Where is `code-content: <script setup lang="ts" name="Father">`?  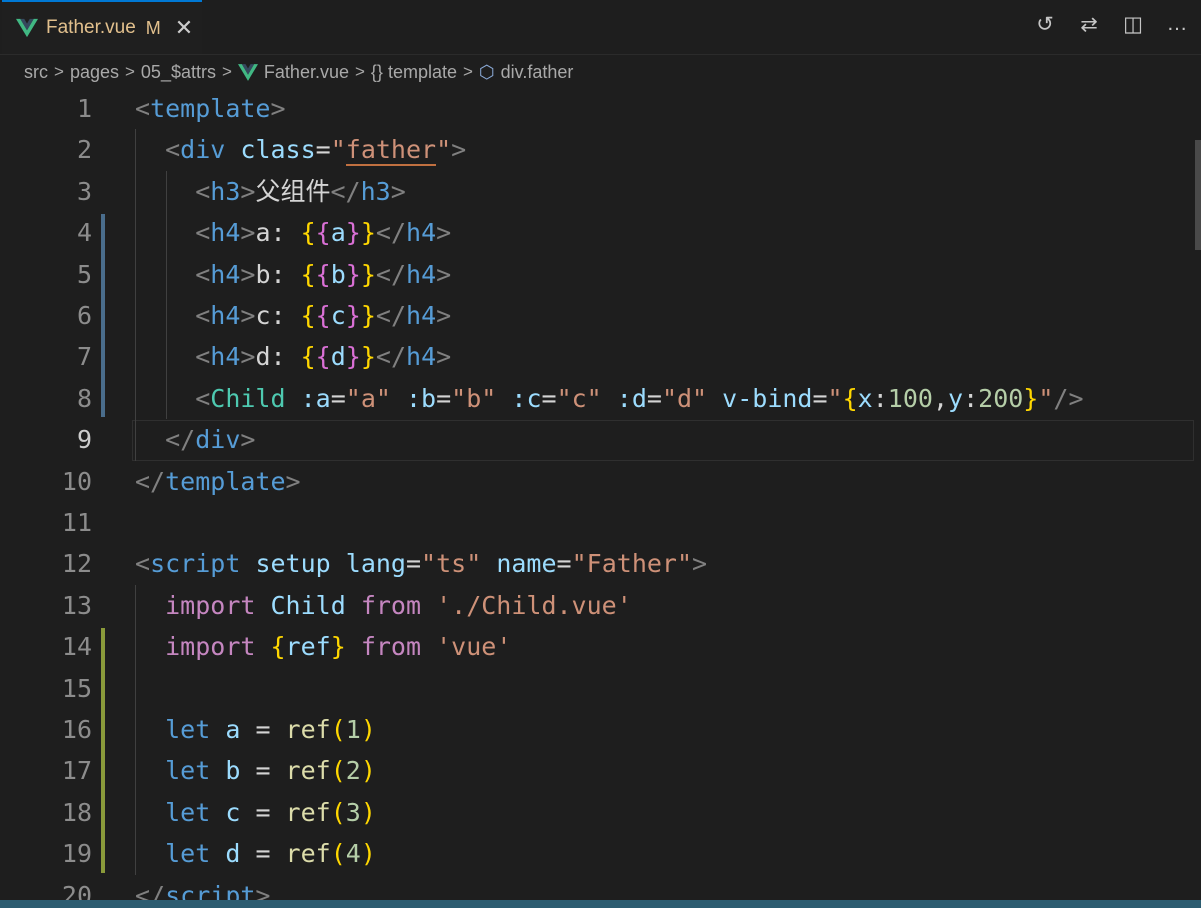
code-content: <script setup lang="ts" name="Father"> is located at coordinates (421, 563).